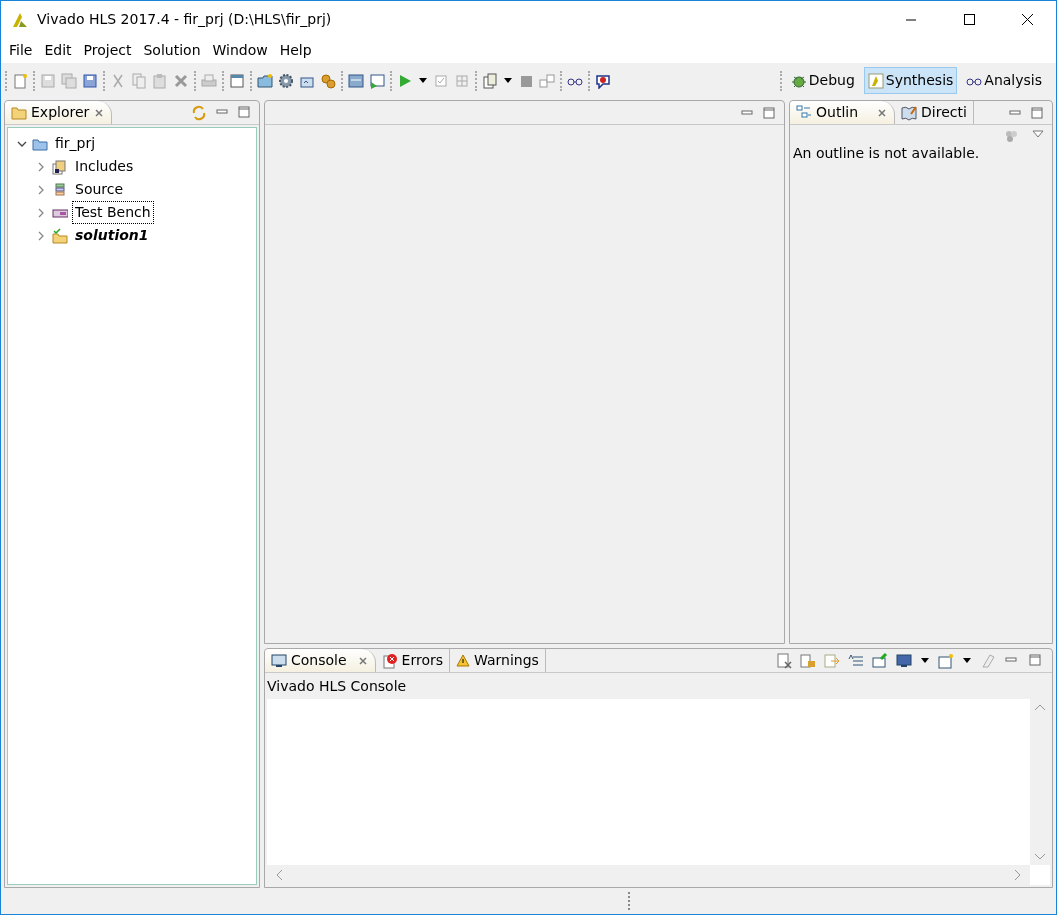  I want to click on perspective-button: Analysis, so click(1004, 80).